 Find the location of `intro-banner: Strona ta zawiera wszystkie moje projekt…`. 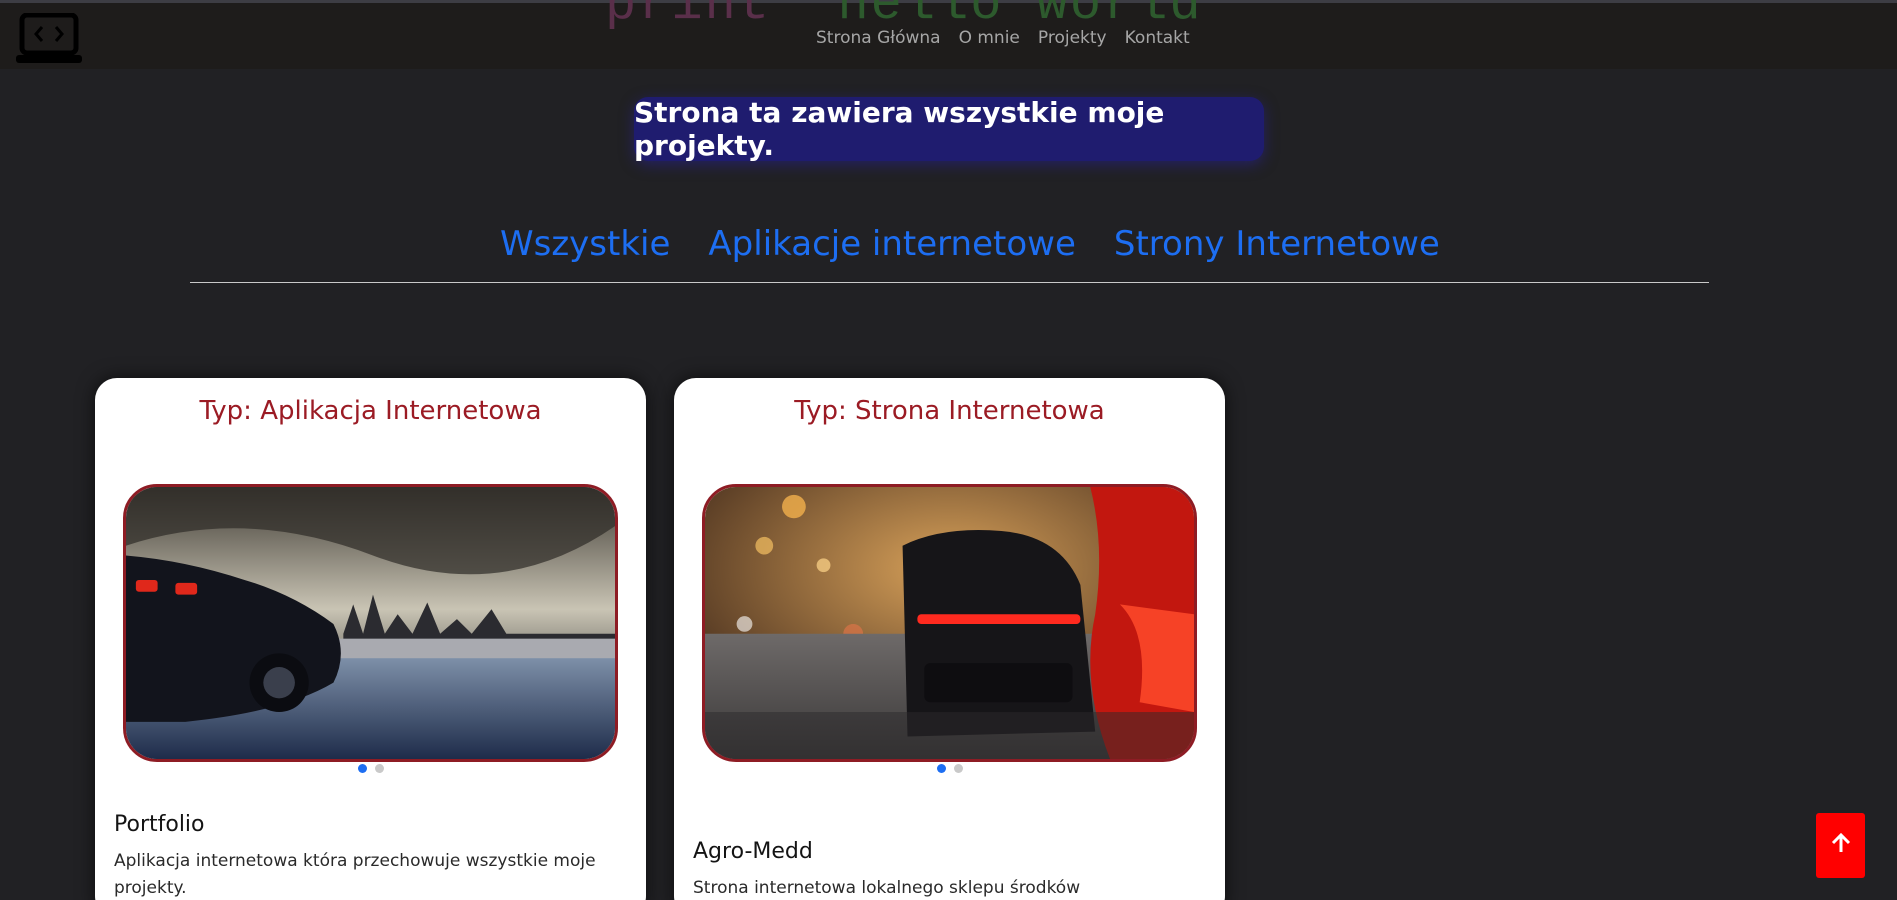

intro-banner: Strona ta zawiera wszystkie moje projekt… is located at coordinates (949, 129).